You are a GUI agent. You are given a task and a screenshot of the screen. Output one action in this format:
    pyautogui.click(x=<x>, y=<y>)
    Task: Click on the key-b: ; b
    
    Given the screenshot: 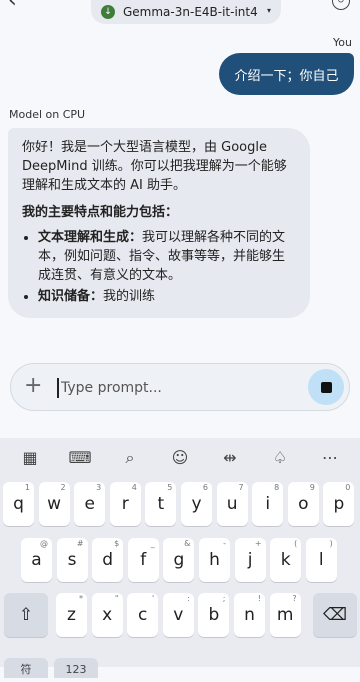 What is the action you would take?
    pyautogui.click(x=214, y=615)
    